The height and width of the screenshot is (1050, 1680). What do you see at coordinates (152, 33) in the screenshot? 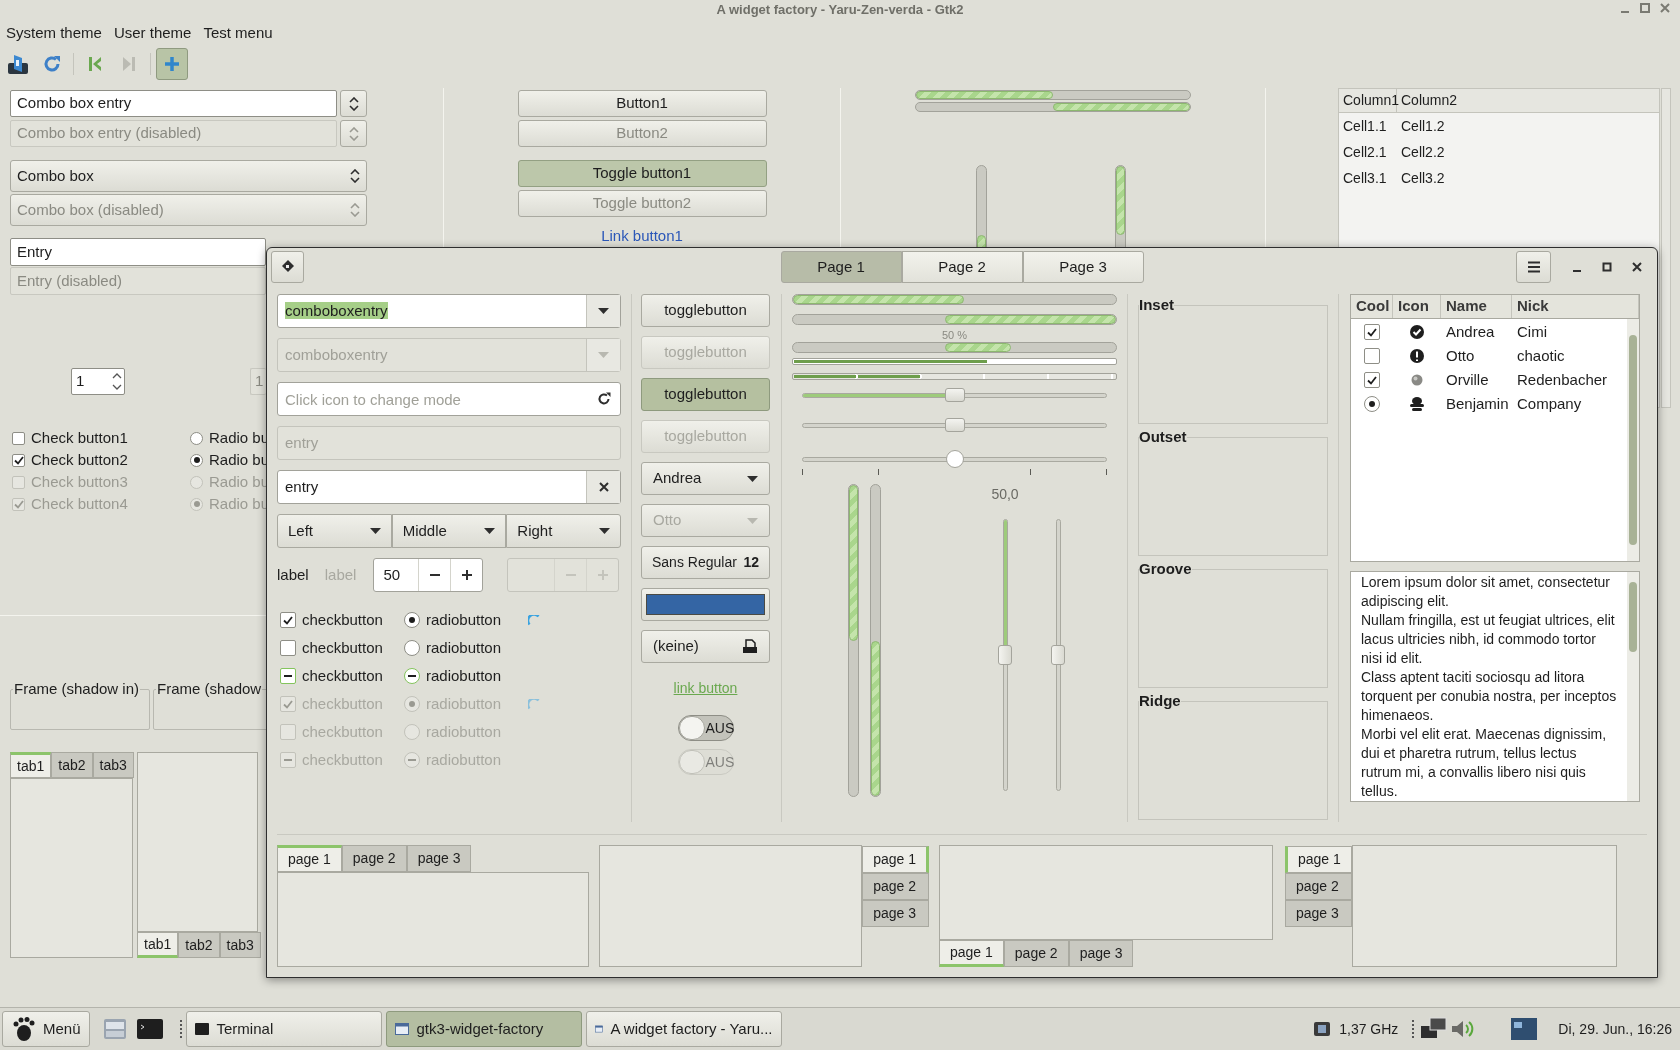
I see `menu-item: User theme` at bounding box center [152, 33].